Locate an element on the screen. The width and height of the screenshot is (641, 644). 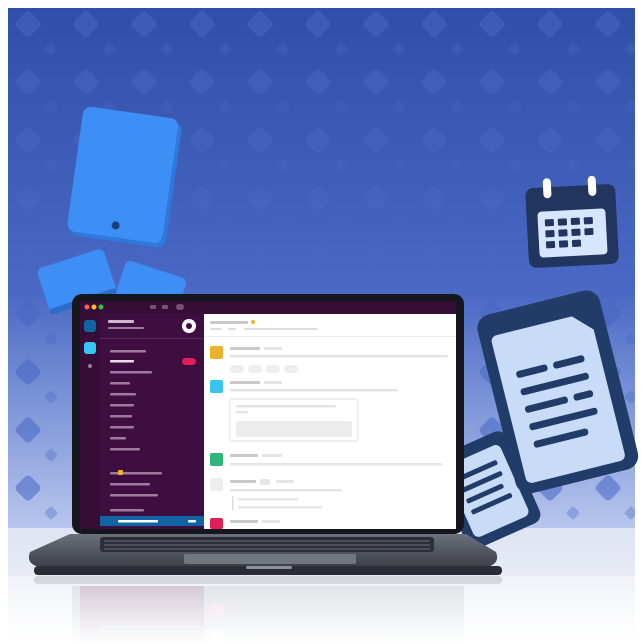
tablet-icon is located at coordinates (124, 177).